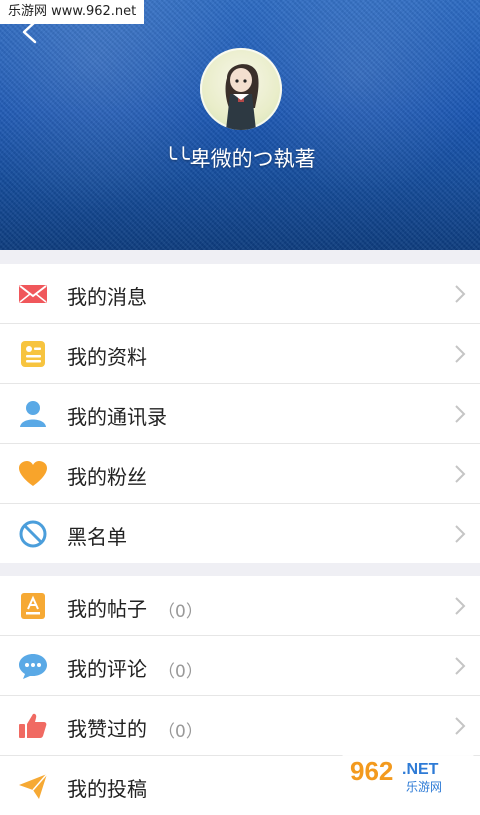  I want to click on menu-item-fans: 我的粉丝, so click(240, 474).